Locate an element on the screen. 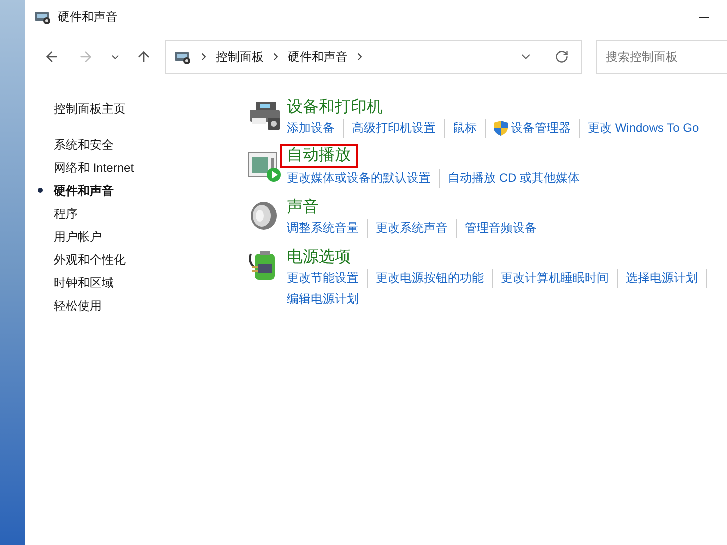  printer-icon is located at coordinates (265, 116).